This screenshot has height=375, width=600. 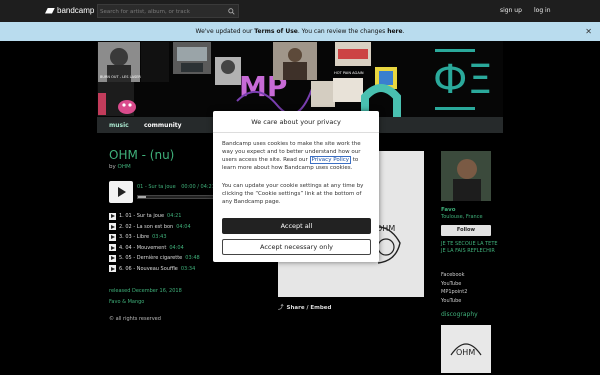 I want to click on now-playing-title: 01 - Sur ta joue, so click(x=156, y=187).